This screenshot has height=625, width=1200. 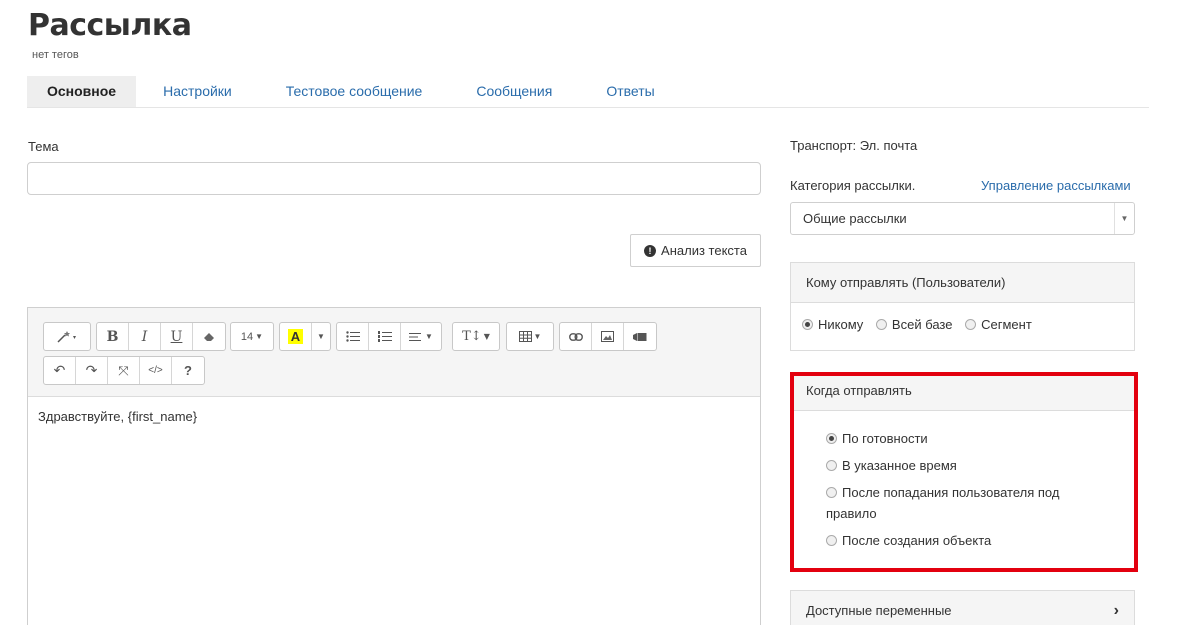 What do you see at coordinates (188, 370) in the screenshot?
I see `help-button: ?` at bounding box center [188, 370].